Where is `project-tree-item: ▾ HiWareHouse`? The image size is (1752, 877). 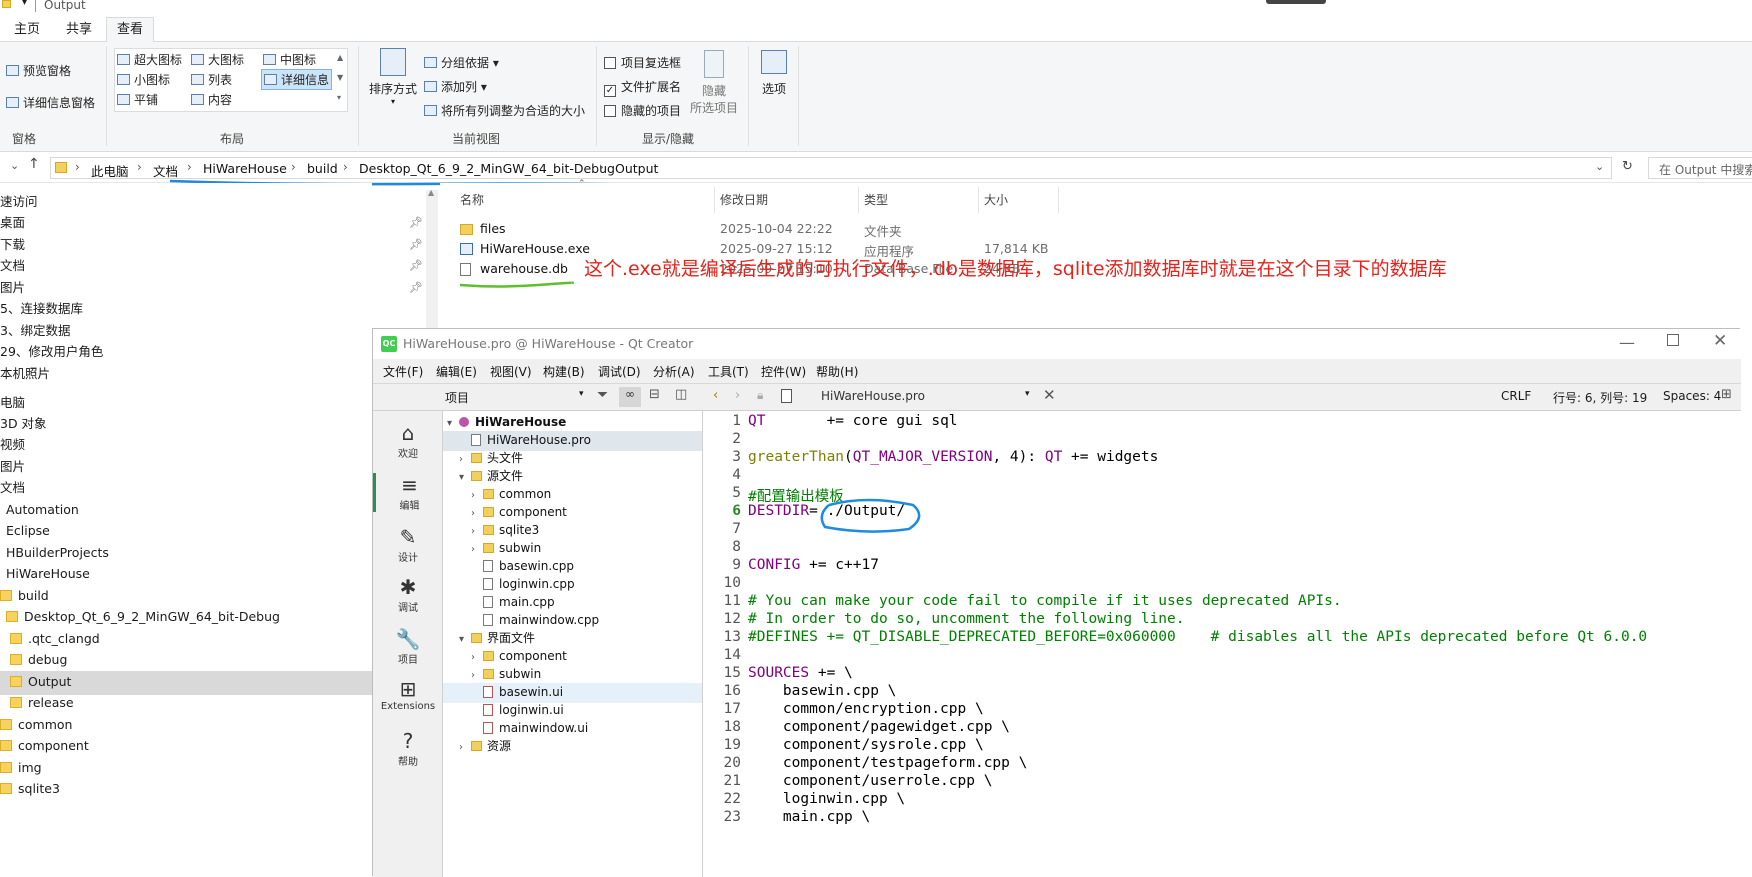
project-tree-item: ▾ HiWareHouse is located at coordinates (572, 423).